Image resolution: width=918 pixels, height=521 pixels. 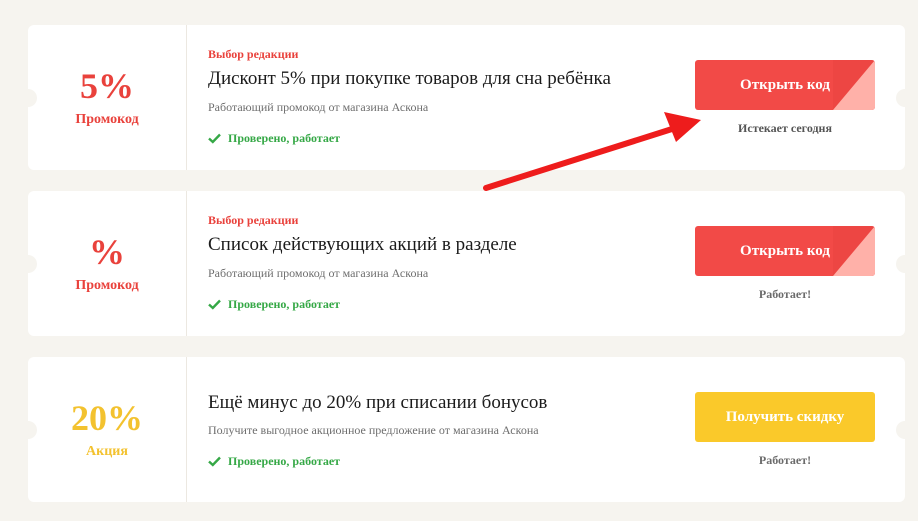 I want to click on offer-type: Акция, so click(x=107, y=451).